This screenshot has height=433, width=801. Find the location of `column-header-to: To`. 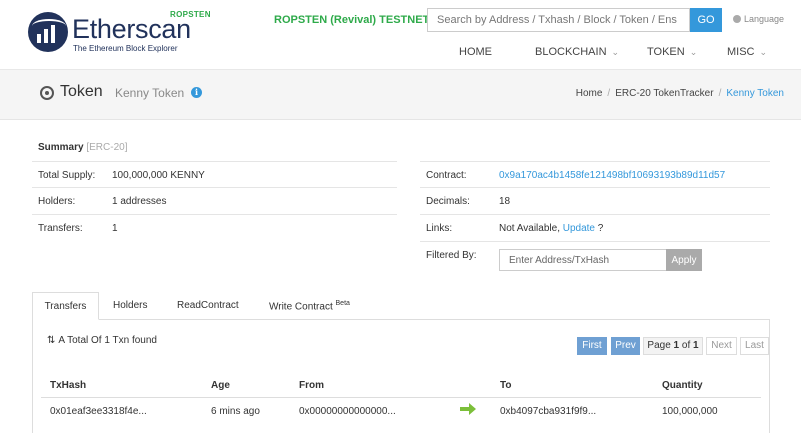

column-header-to: To is located at coordinates (506, 385).